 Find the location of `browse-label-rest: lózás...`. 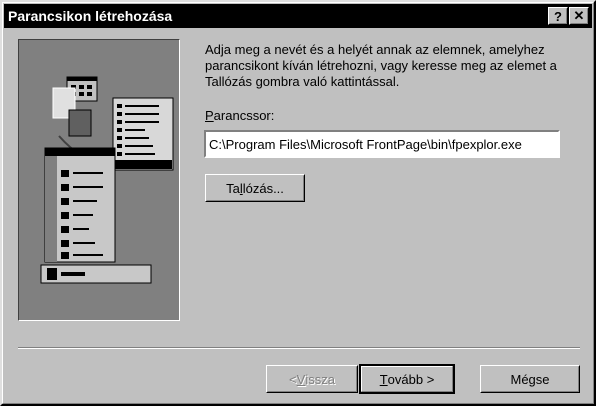

browse-label-rest: lózás... is located at coordinates (263, 188).